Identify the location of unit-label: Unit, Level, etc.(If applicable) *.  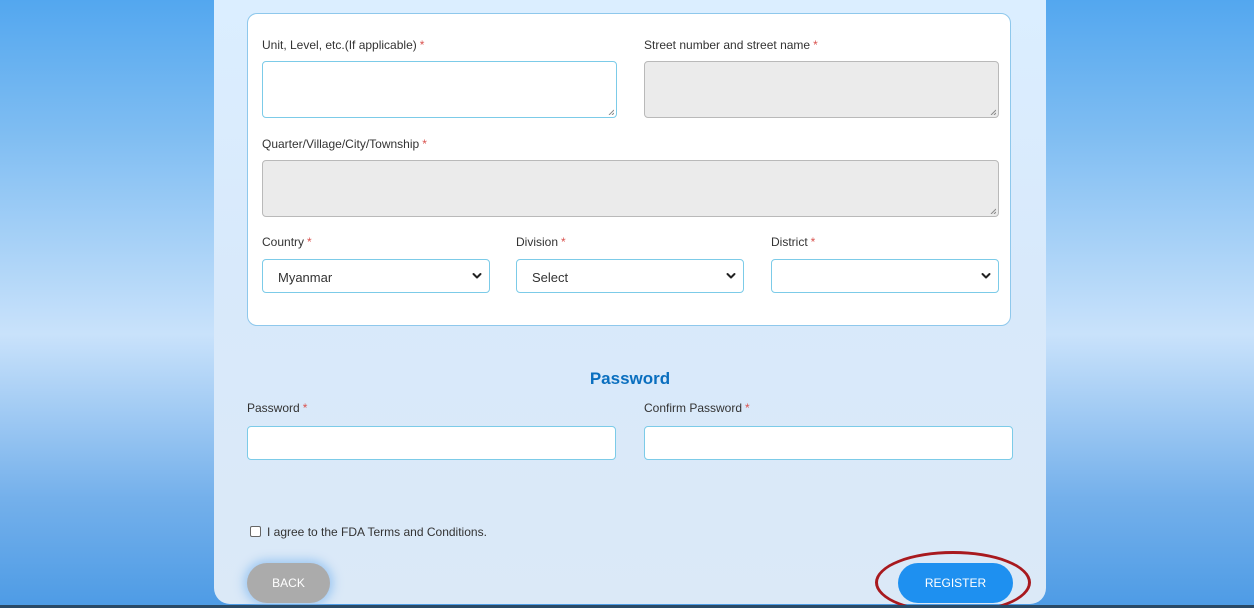
(343, 45).